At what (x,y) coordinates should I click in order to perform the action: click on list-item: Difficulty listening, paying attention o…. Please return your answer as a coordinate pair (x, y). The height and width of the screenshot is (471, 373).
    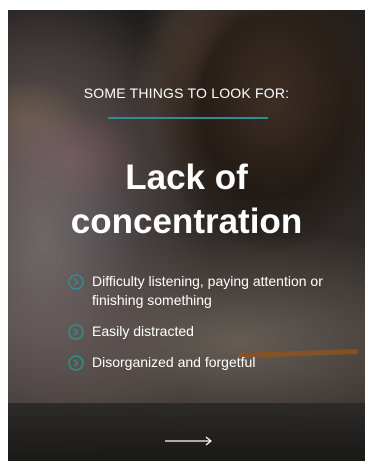
    Looking at the image, I should click on (208, 291).